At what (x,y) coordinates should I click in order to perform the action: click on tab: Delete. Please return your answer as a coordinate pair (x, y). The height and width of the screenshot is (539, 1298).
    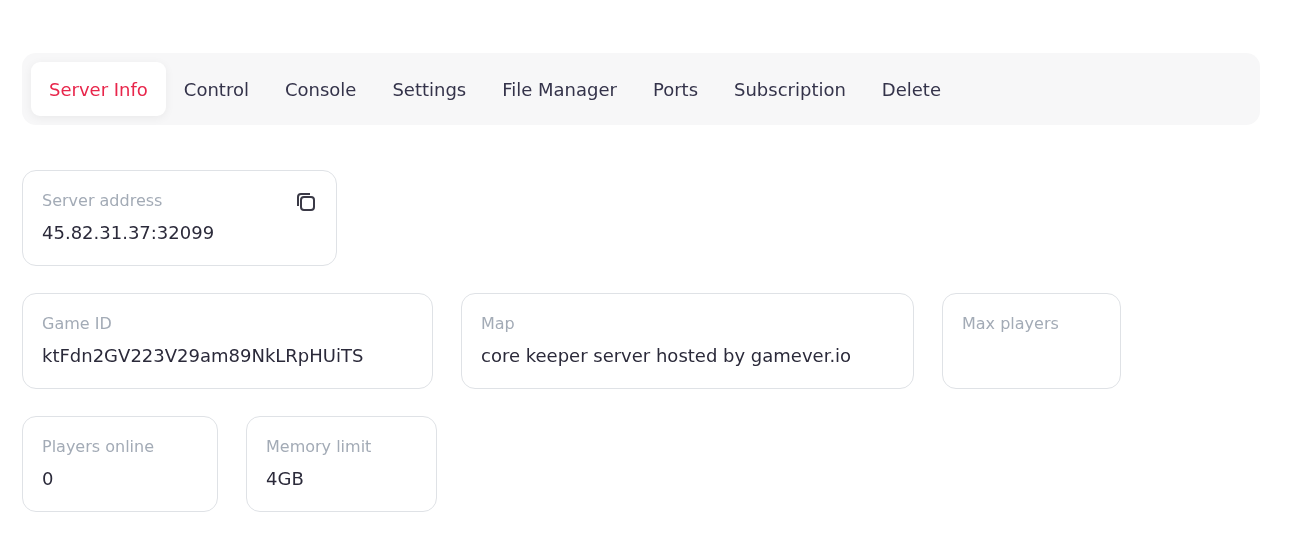
    Looking at the image, I should click on (911, 89).